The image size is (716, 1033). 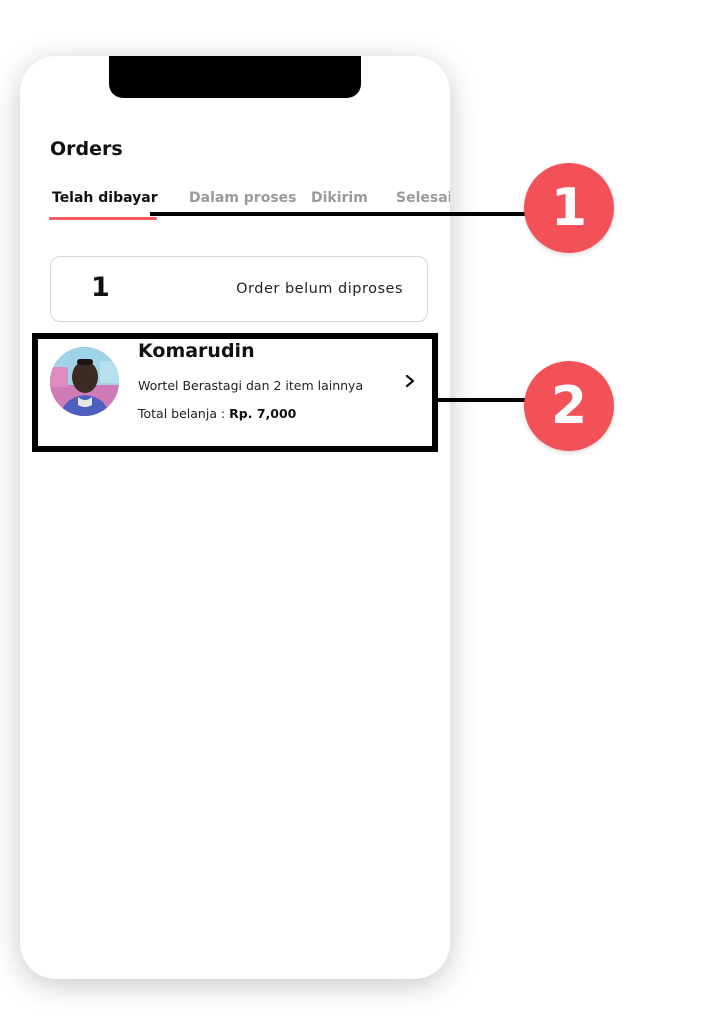 I want to click on tab-telah-dibayar: Telah dibayar, so click(x=105, y=198).